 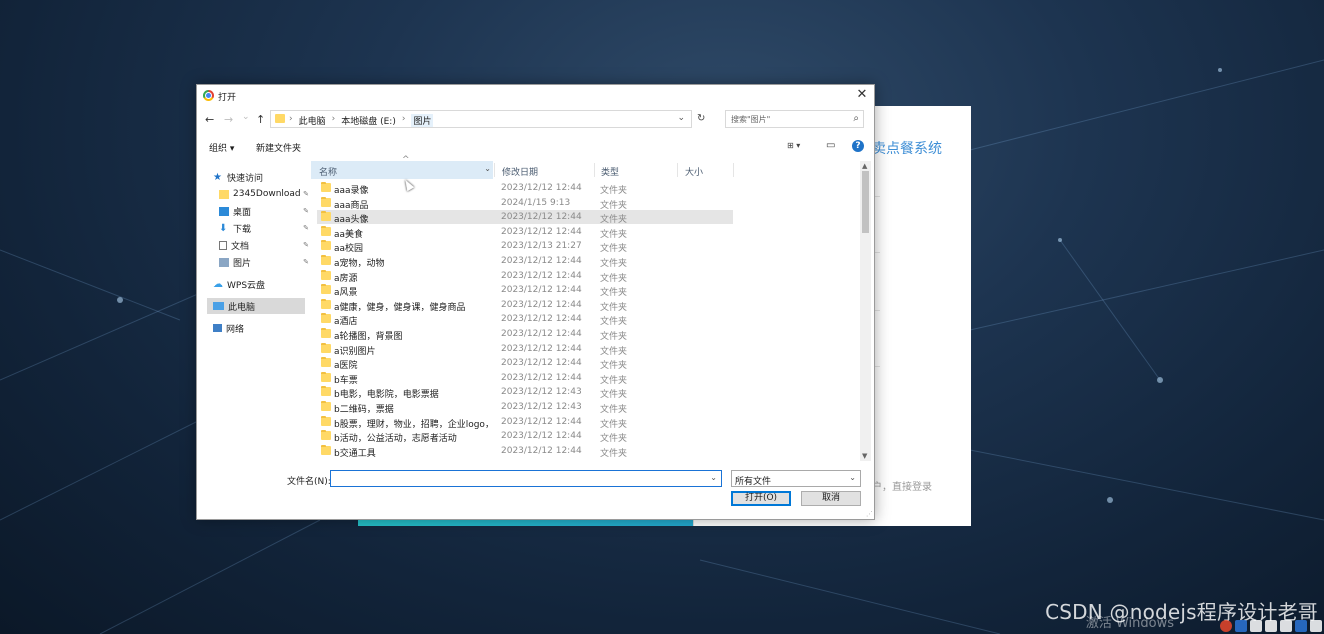 What do you see at coordinates (209, 119) in the screenshot?
I see `back-arrow-icon: ←` at bounding box center [209, 119].